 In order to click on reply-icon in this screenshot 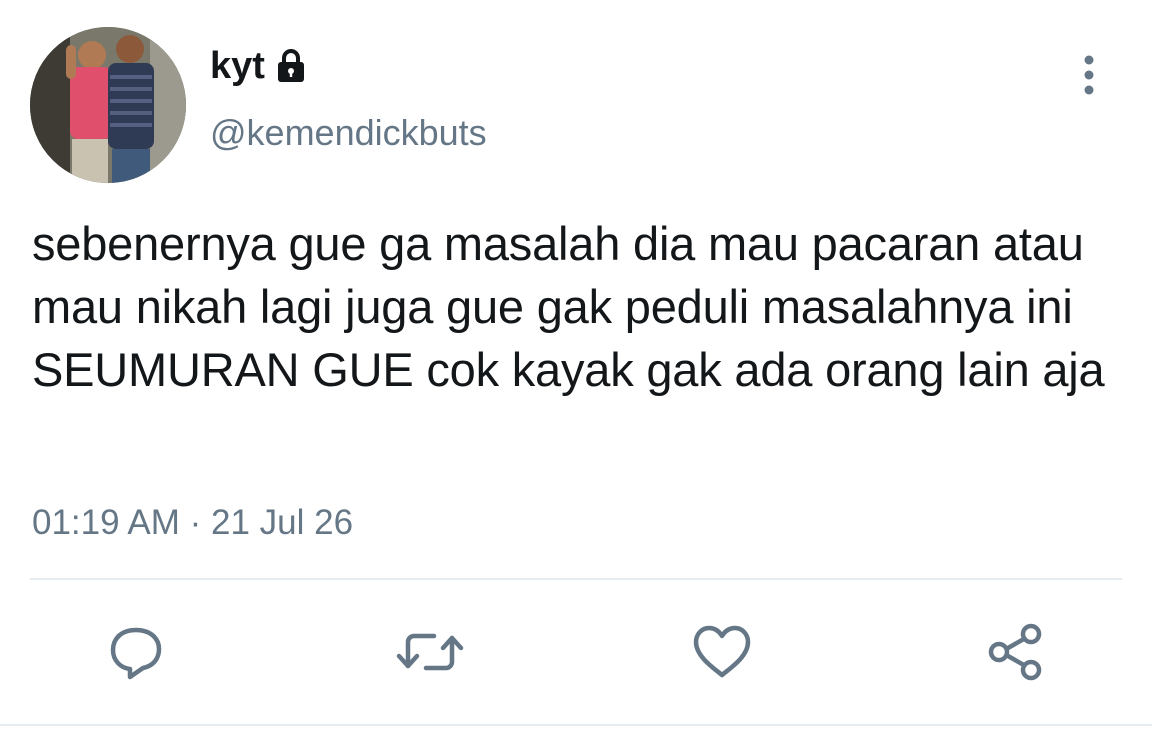, I will do `click(136, 653)`.